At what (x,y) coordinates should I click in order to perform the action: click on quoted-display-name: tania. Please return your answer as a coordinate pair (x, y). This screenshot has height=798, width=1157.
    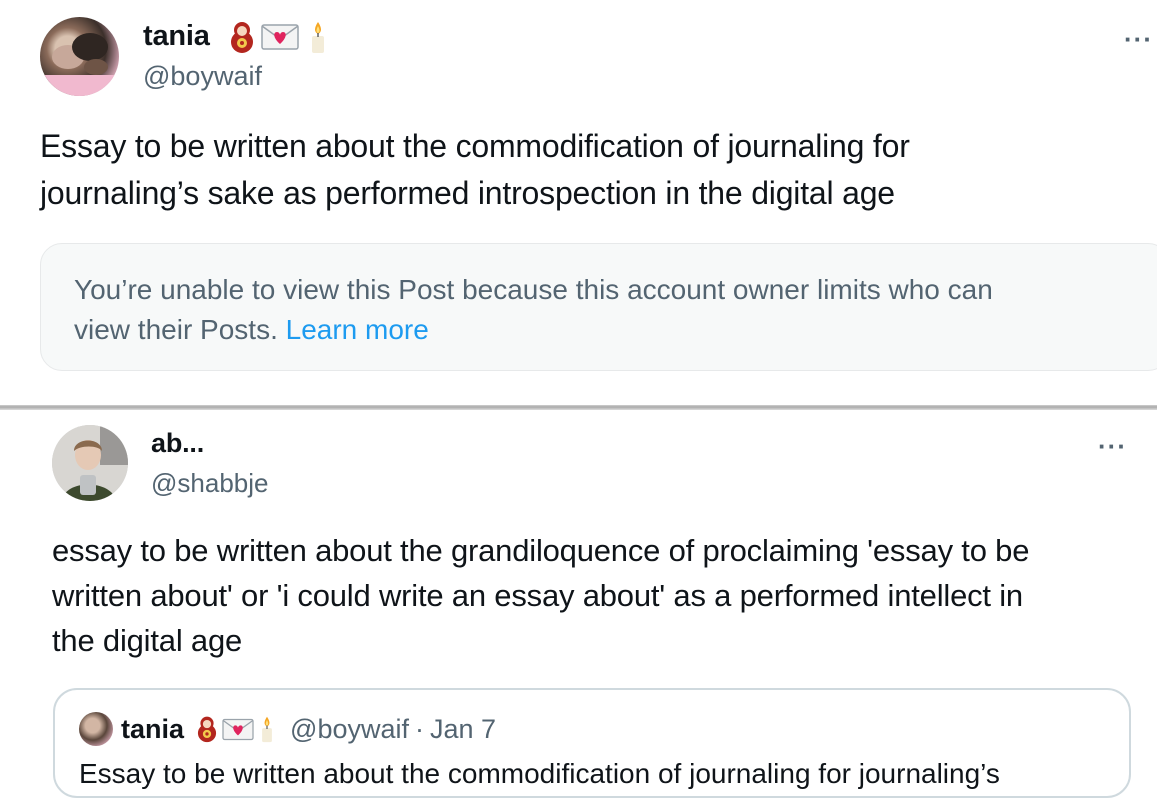
    Looking at the image, I should click on (152, 729).